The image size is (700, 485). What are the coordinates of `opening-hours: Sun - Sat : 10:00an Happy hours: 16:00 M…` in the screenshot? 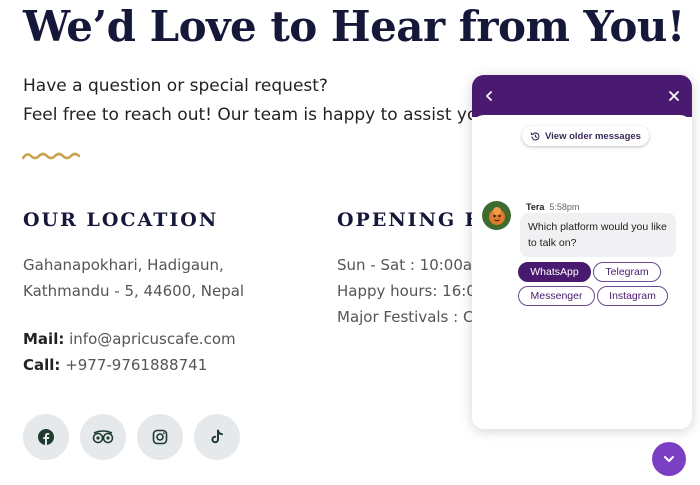 It's located at (411, 291).